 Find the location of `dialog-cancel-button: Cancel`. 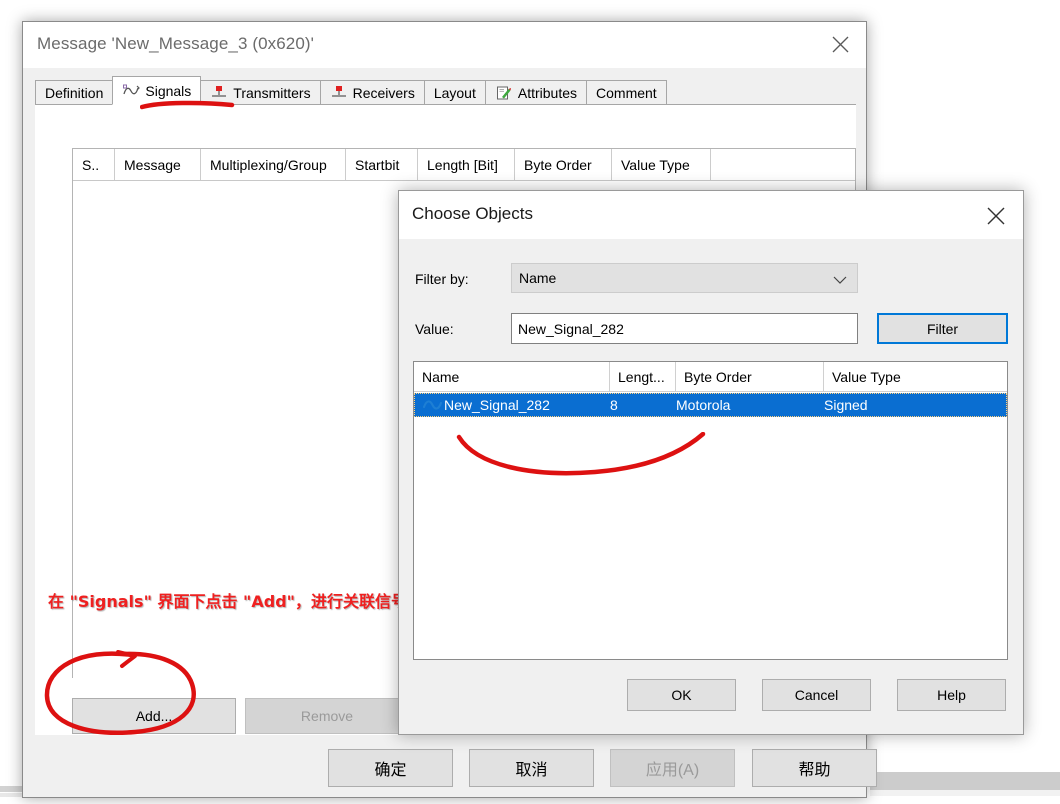

dialog-cancel-button: Cancel is located at coordinates (816, 695).